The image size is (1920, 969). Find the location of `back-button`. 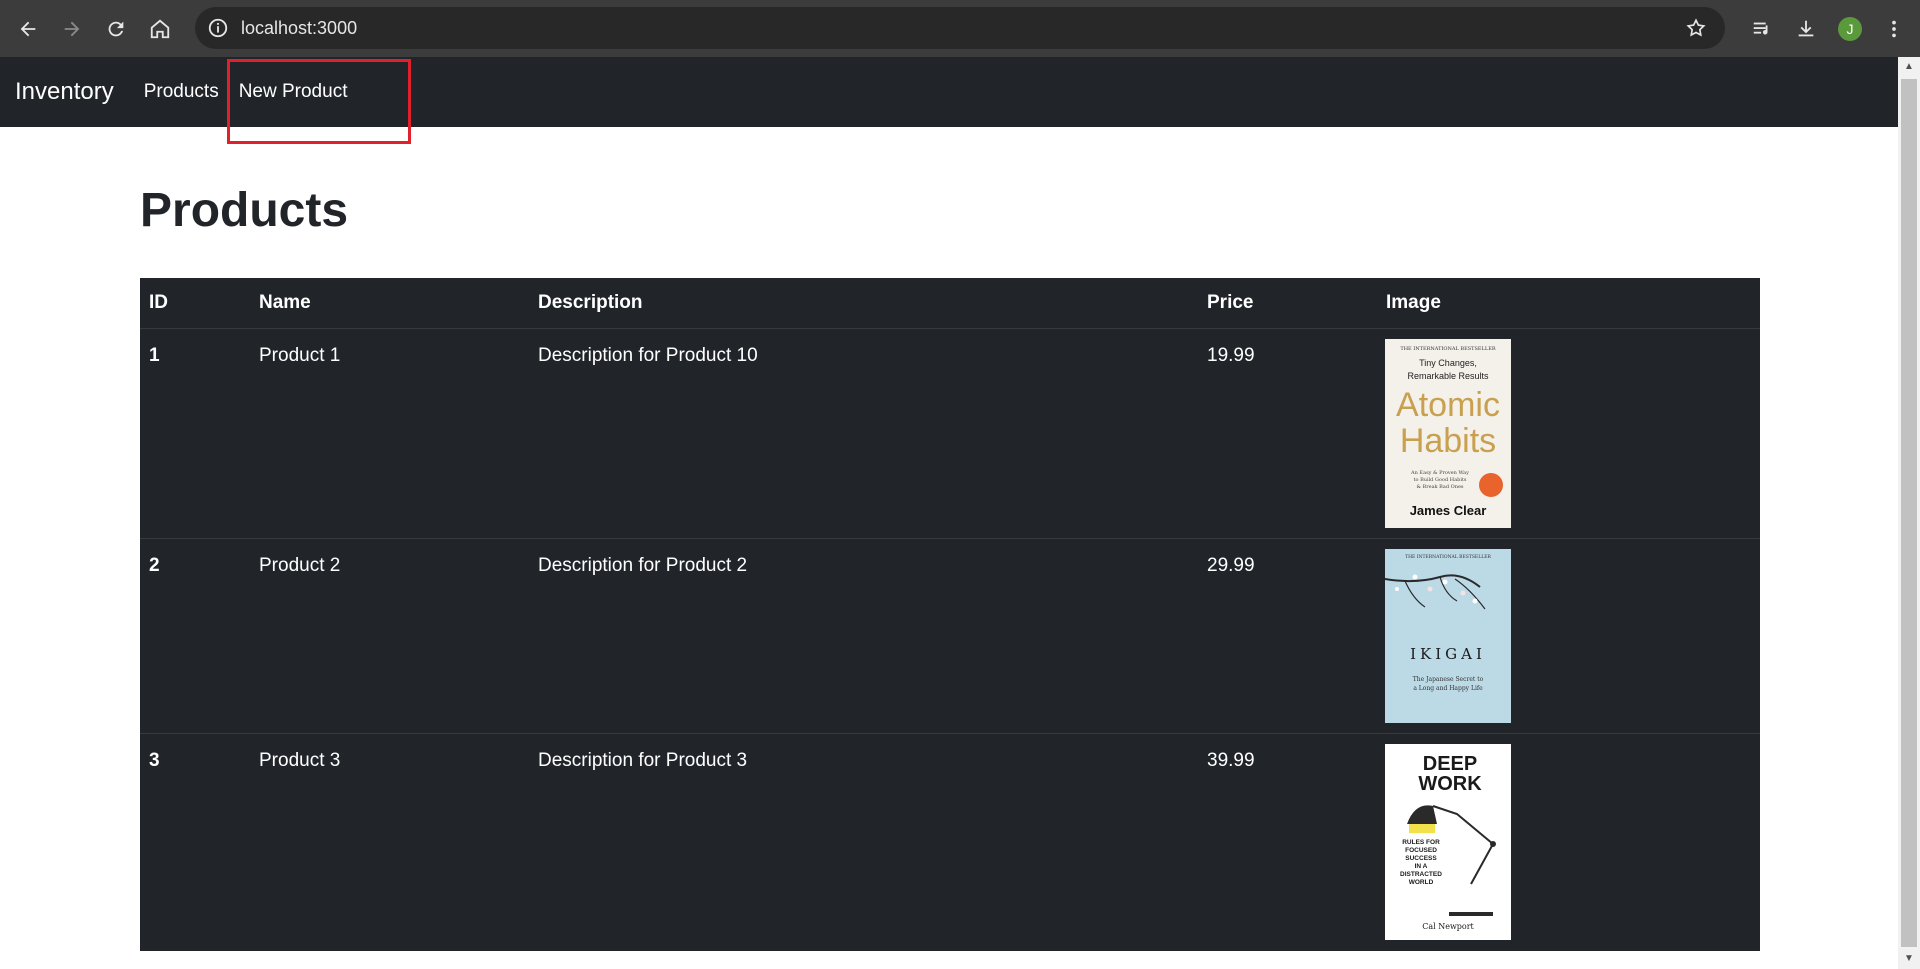

back-button is located at coordinates (28, 29).